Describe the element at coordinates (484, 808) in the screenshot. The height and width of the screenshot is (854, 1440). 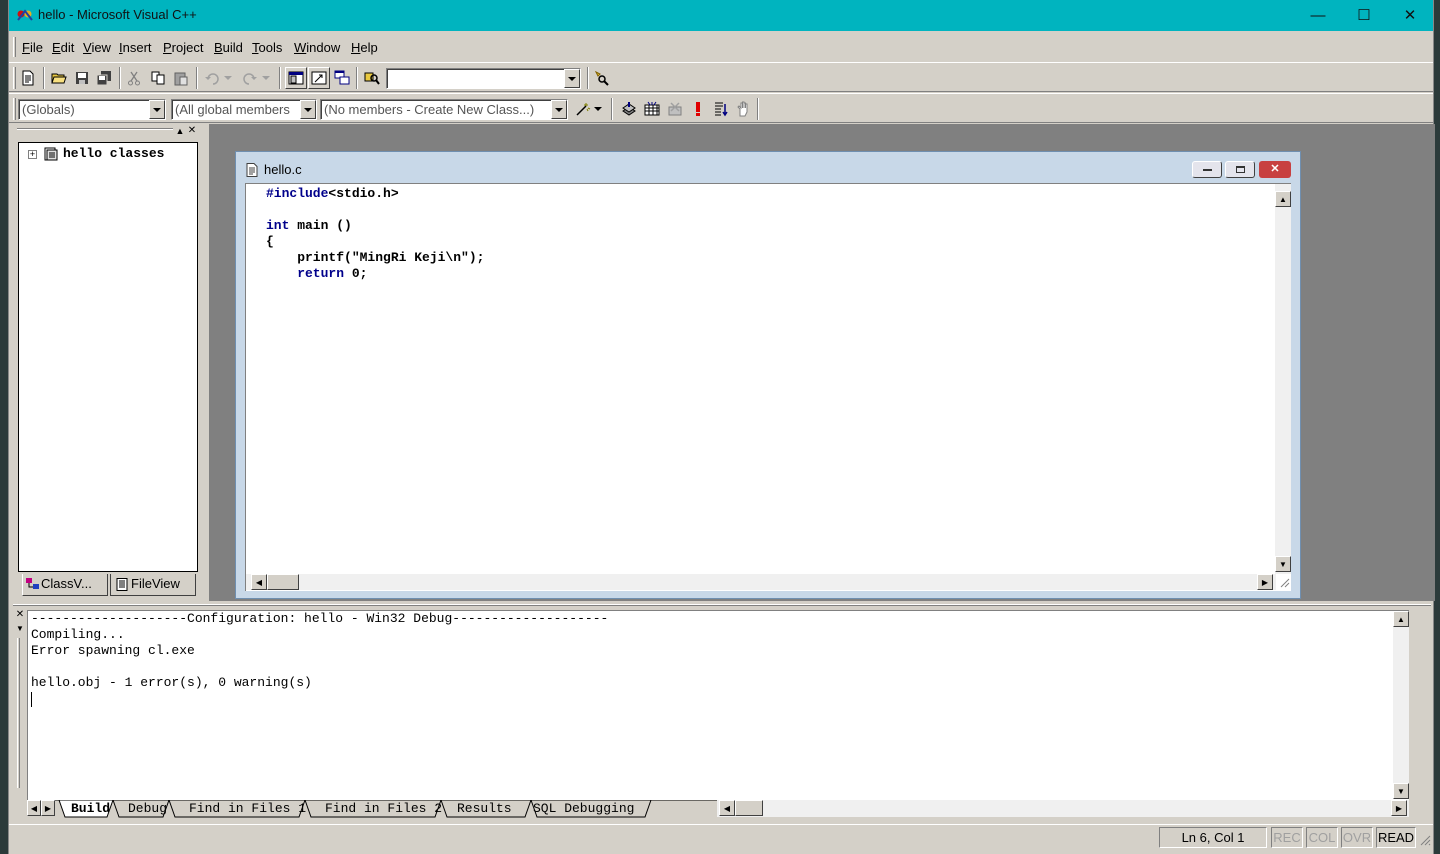
I see `tab-results: Results` at that location.